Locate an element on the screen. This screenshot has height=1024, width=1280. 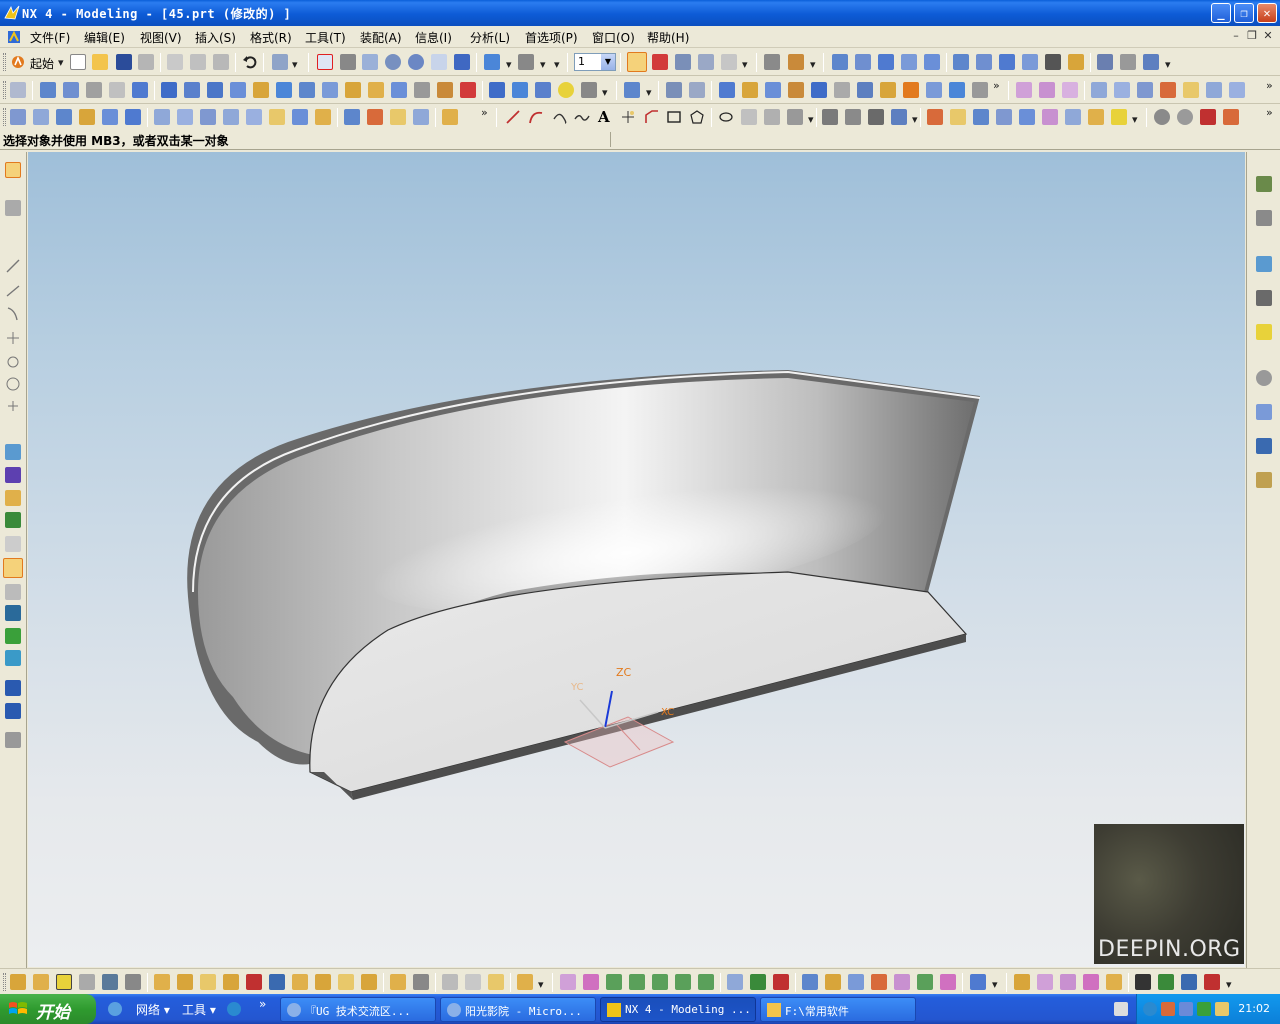
fit-view-icon is located at coordinates (325, 62).